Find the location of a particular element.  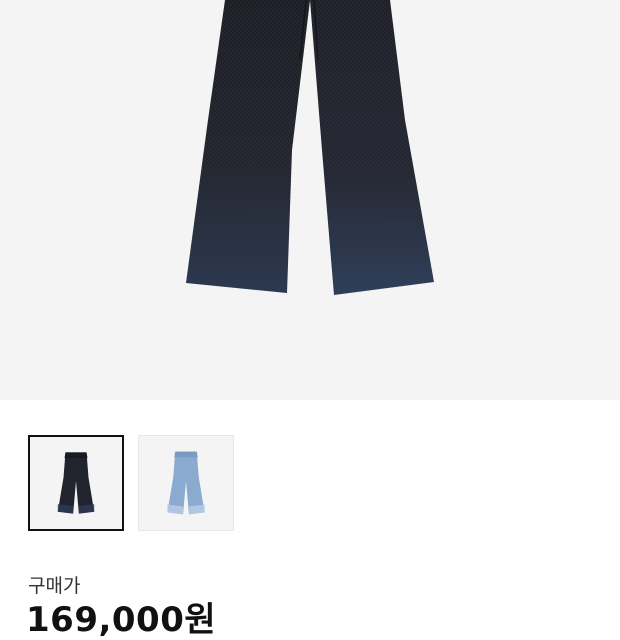

thumbnail-dark-denim is located at coordinates (76, 483).